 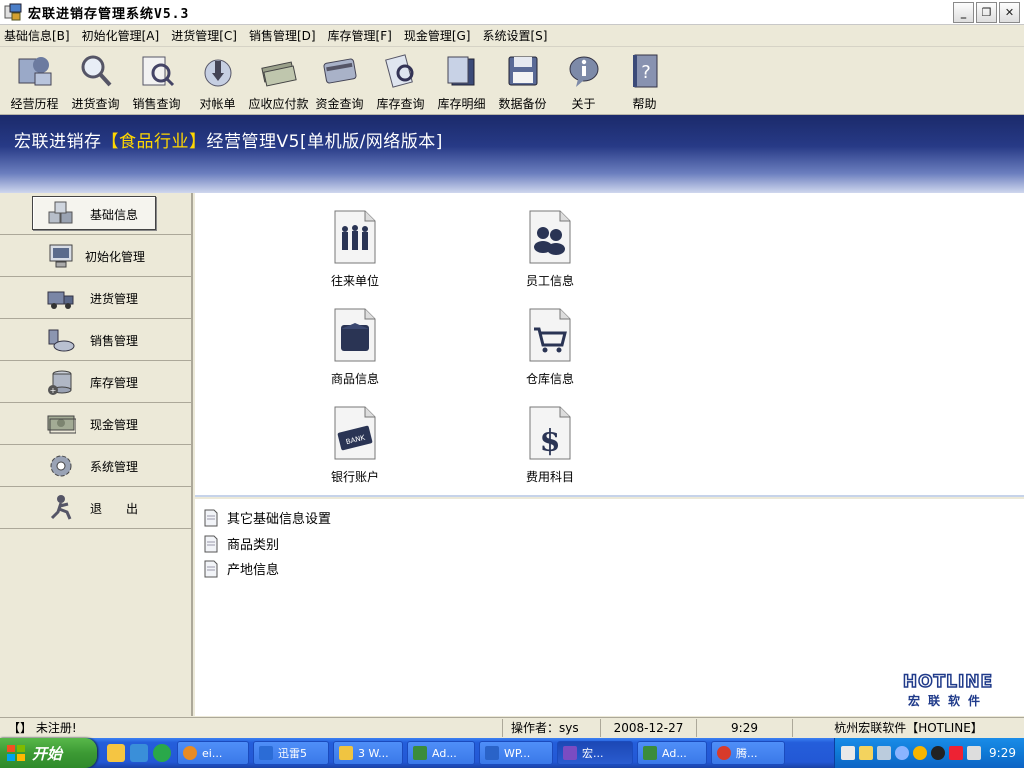 I want to click on close-button: ✕, so click(x=1009, y=12).